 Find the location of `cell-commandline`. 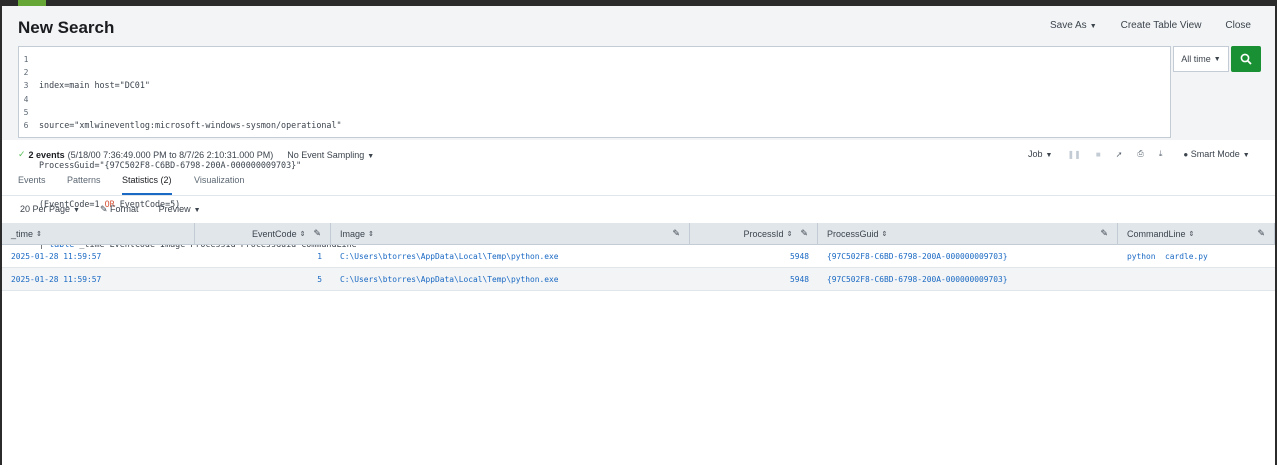

cell-commandline is located at coordinates (1196, 279).